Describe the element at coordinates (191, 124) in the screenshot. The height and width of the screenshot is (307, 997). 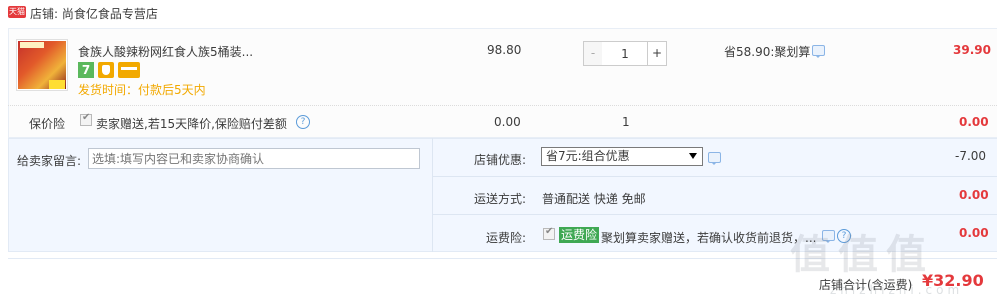
I see `price-protection-text: 卖家赠送,若15天降价,保险赔付差额` at that location.